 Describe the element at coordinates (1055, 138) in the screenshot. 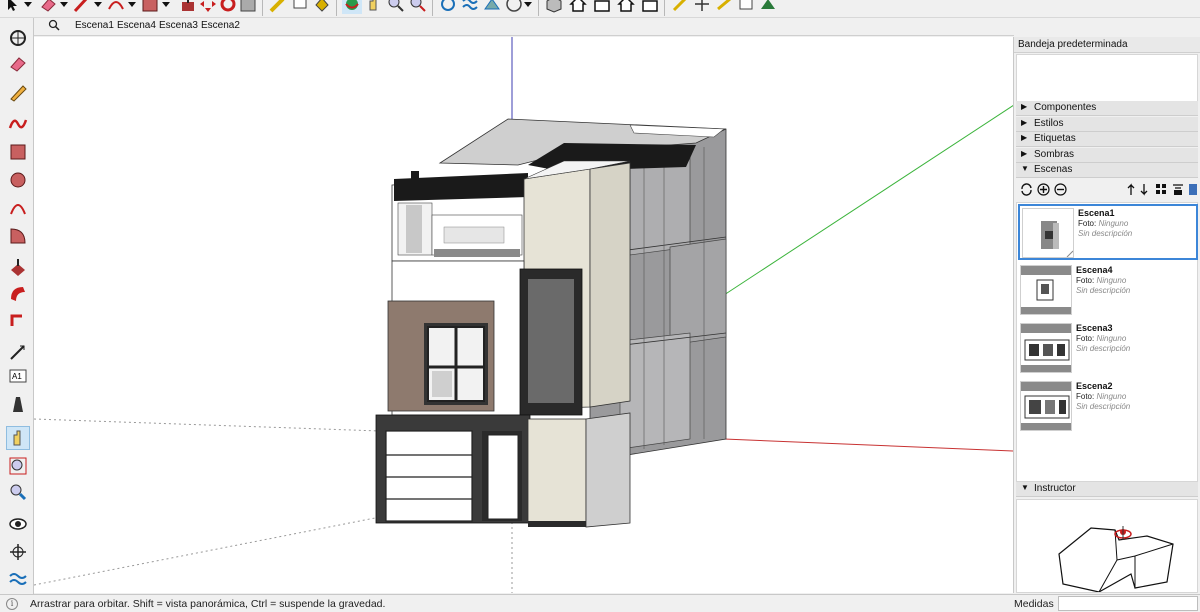

I see `panel-label: Etiquetas` at that location.